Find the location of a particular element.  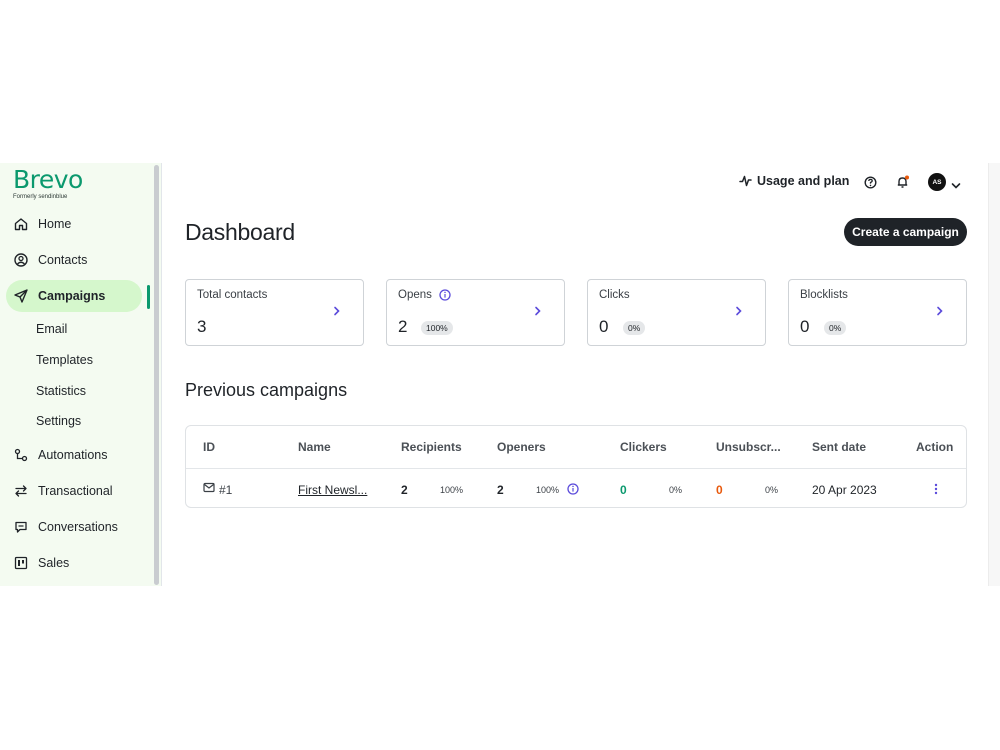

brevo-logo: Brevo Formerly sendinblue is located at coordinates (48, 183).